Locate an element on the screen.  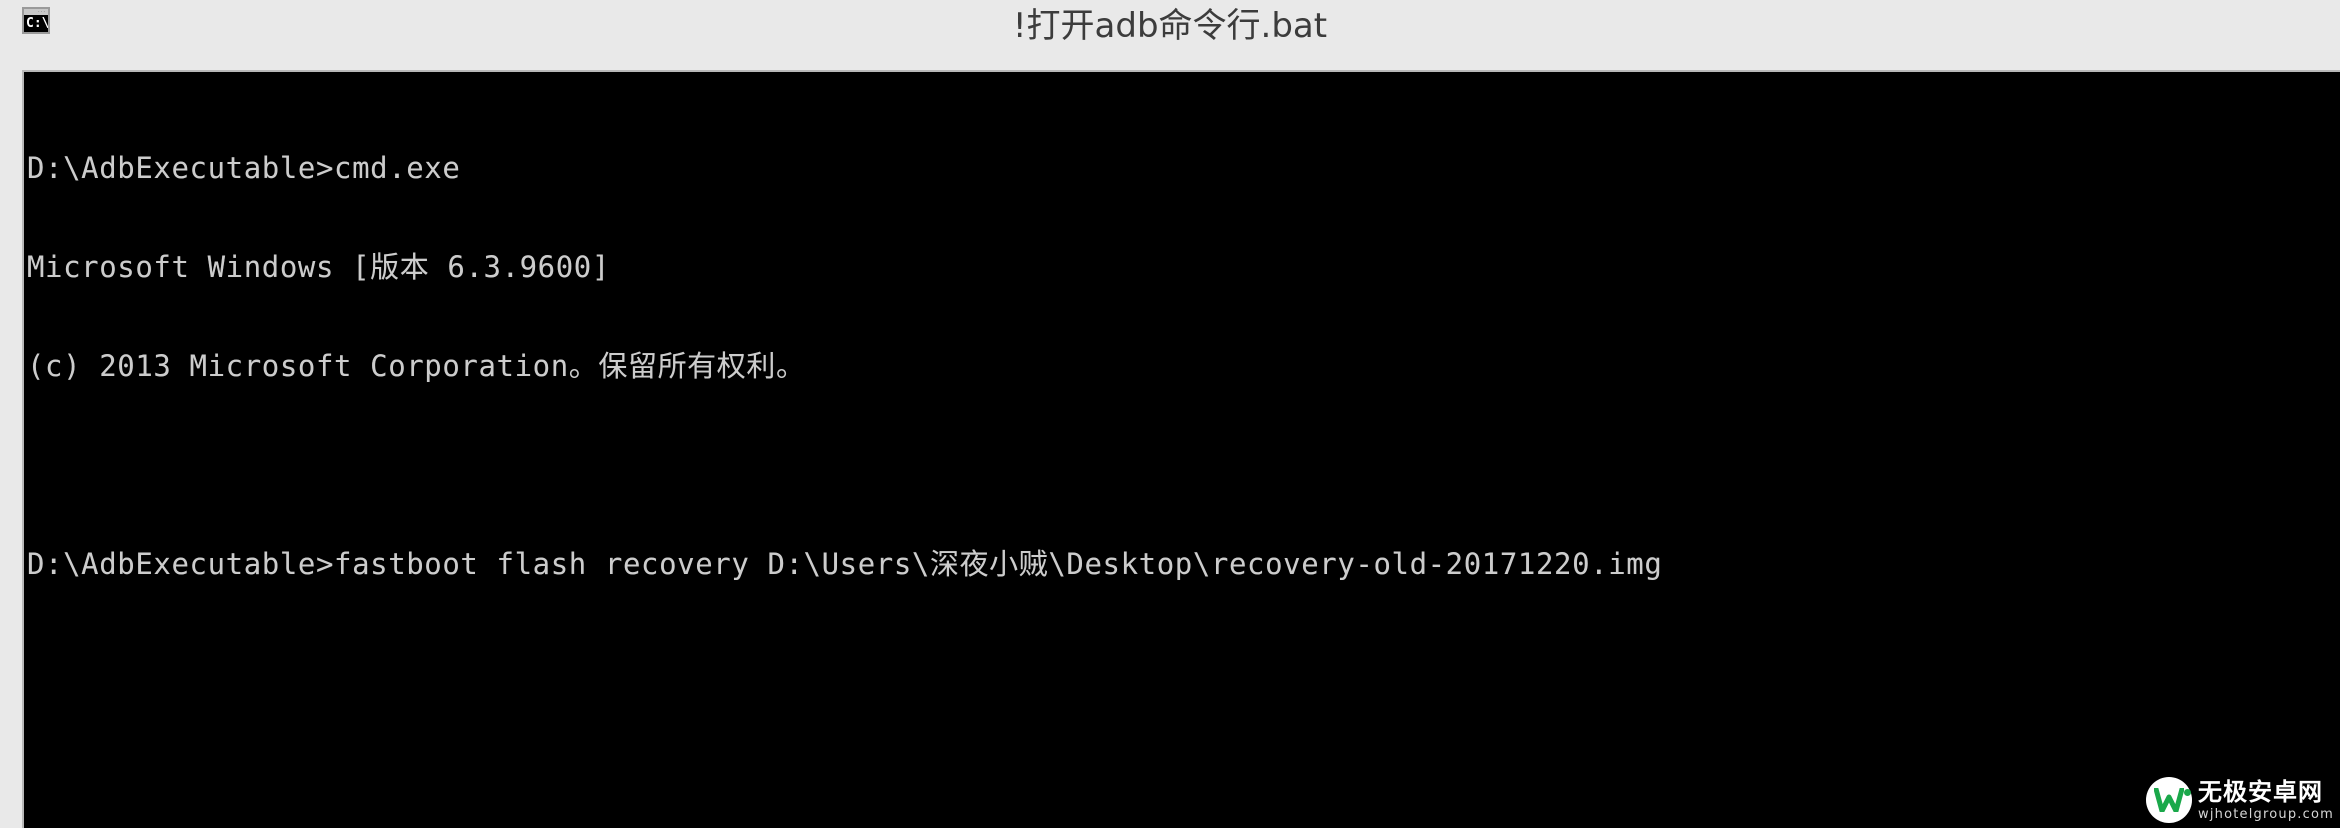
watermark-url: wjhotelgroup.com is located at coordinates (2266, 814).